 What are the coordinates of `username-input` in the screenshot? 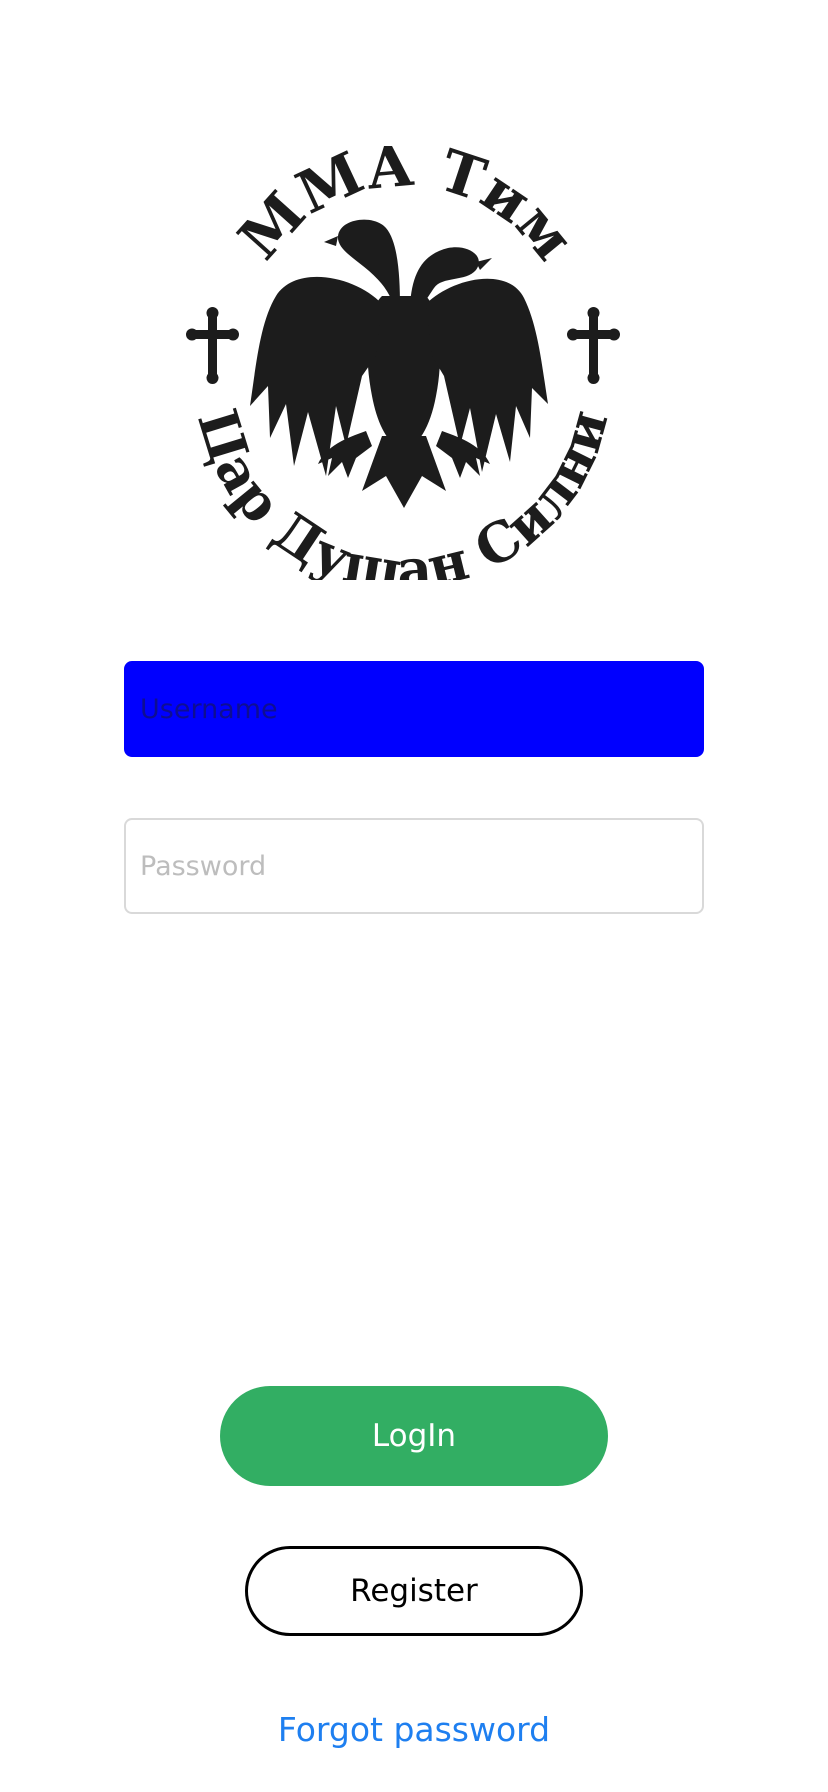 It's located at (414, 709).